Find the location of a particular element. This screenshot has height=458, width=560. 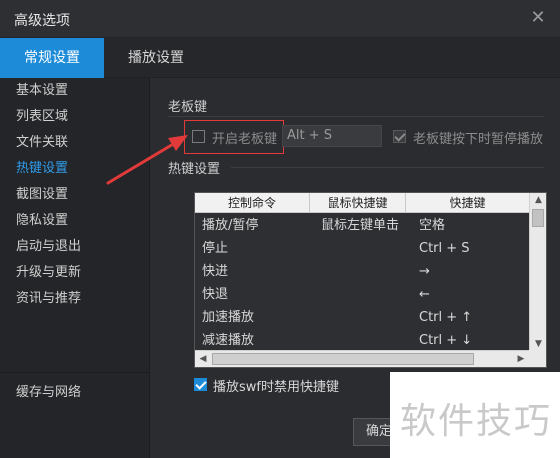

pause-on-boss-key-label: 老板键按下时暂停播放 is located at coordinates (478, 139).